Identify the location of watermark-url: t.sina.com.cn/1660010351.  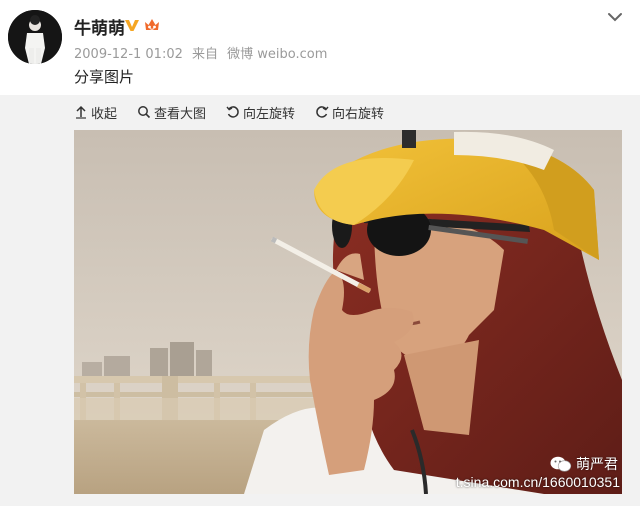
(537, 482).